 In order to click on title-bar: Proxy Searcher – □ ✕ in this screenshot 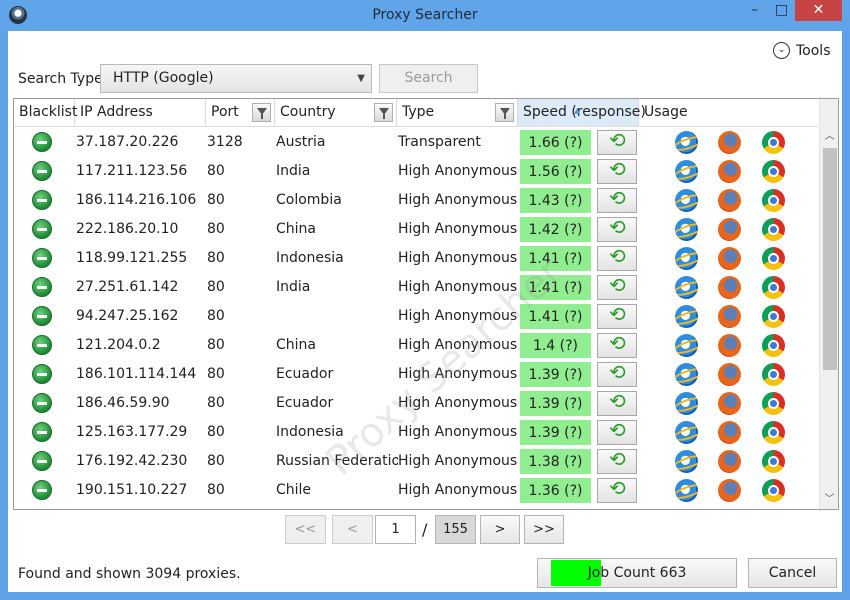, I will do `click(425, 15)`.